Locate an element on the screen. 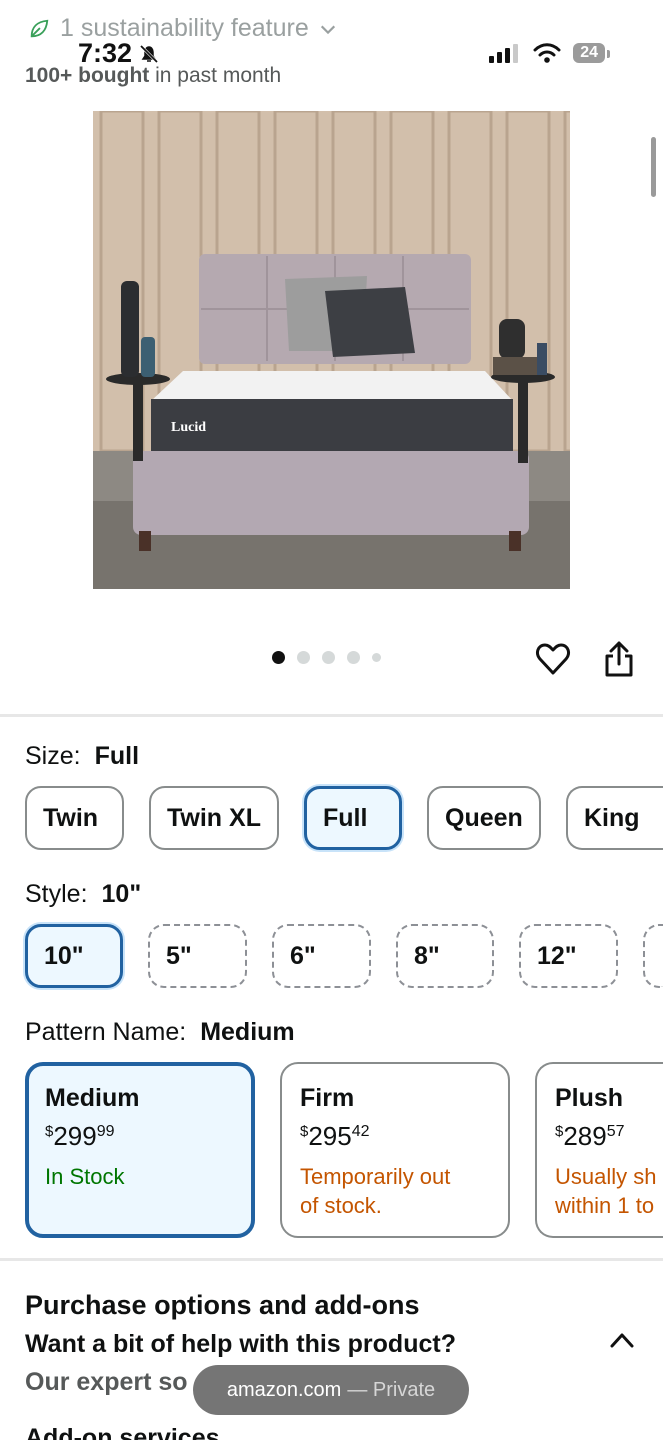  page-scrollbar is located at coordinates (653, 167).